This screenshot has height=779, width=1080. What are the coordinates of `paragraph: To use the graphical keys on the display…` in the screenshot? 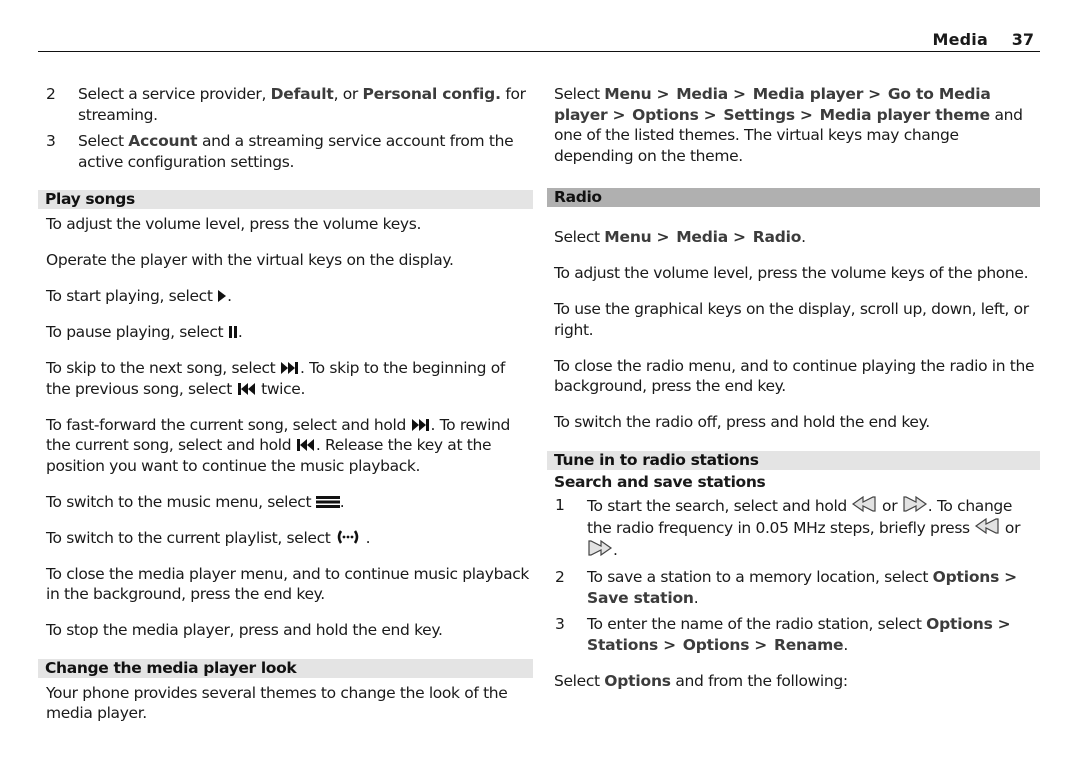 It's located at (791, 319).